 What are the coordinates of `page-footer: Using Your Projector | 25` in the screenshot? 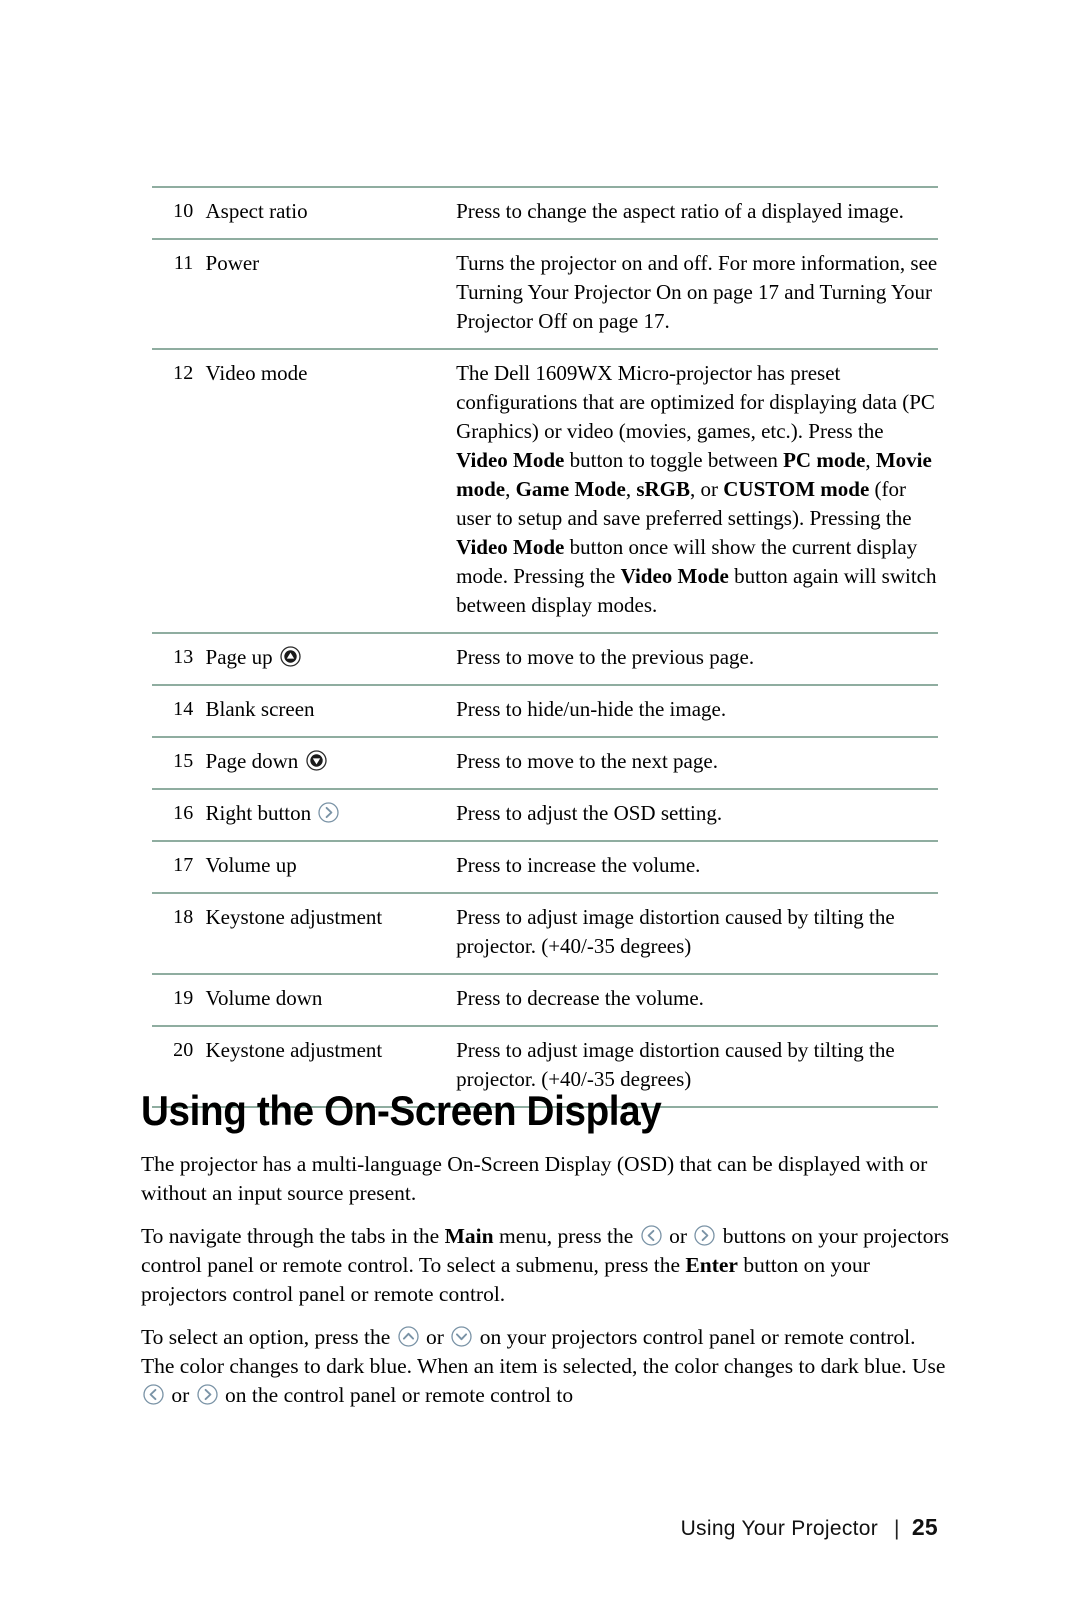 It's located at (469, 1527).